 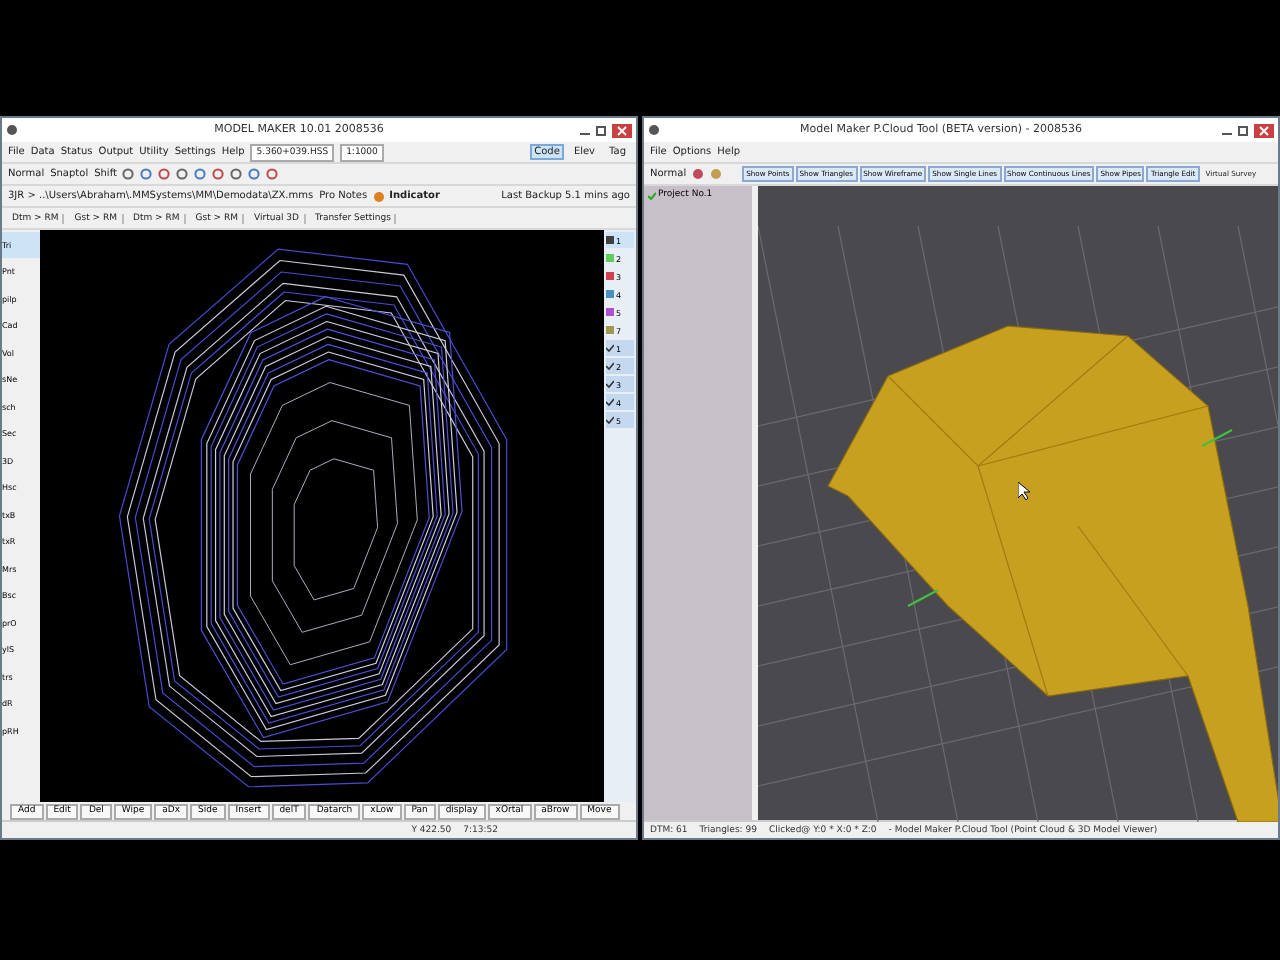 I want to click on record-icon, so click(x=698, y=174).